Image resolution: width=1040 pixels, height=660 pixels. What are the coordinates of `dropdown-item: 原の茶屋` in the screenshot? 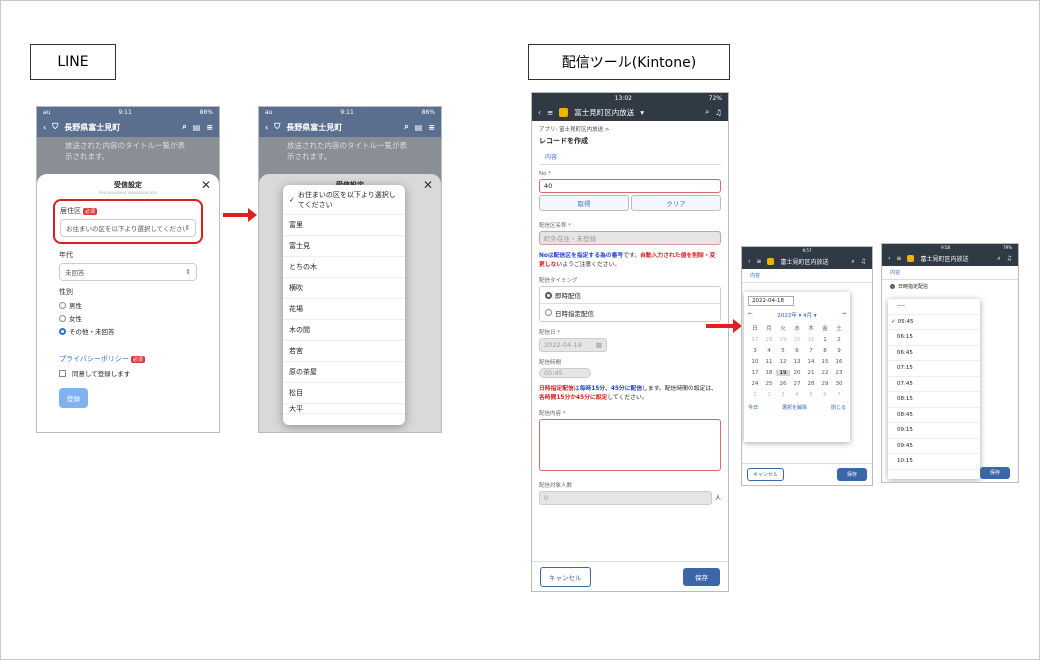 It's located at (344, 372).